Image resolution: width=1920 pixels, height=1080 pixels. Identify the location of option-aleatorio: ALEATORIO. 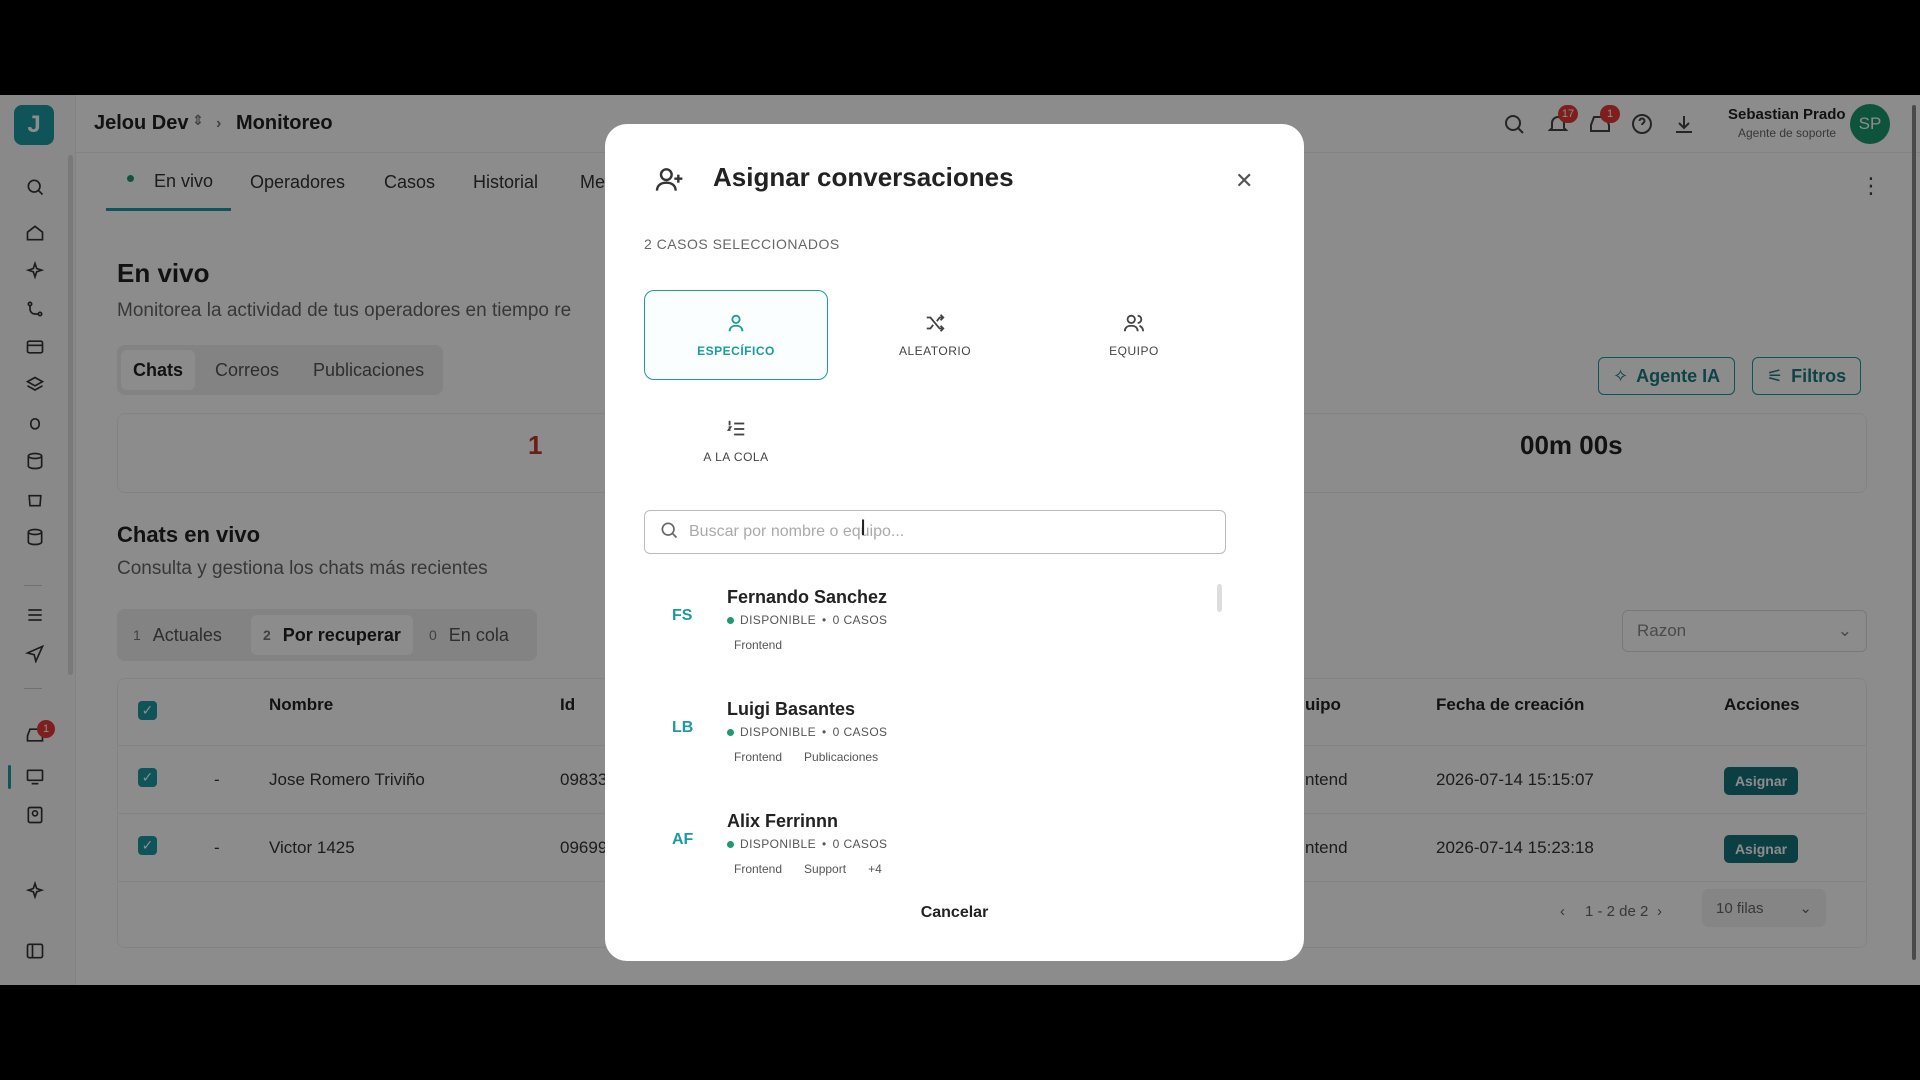
(935, 335).